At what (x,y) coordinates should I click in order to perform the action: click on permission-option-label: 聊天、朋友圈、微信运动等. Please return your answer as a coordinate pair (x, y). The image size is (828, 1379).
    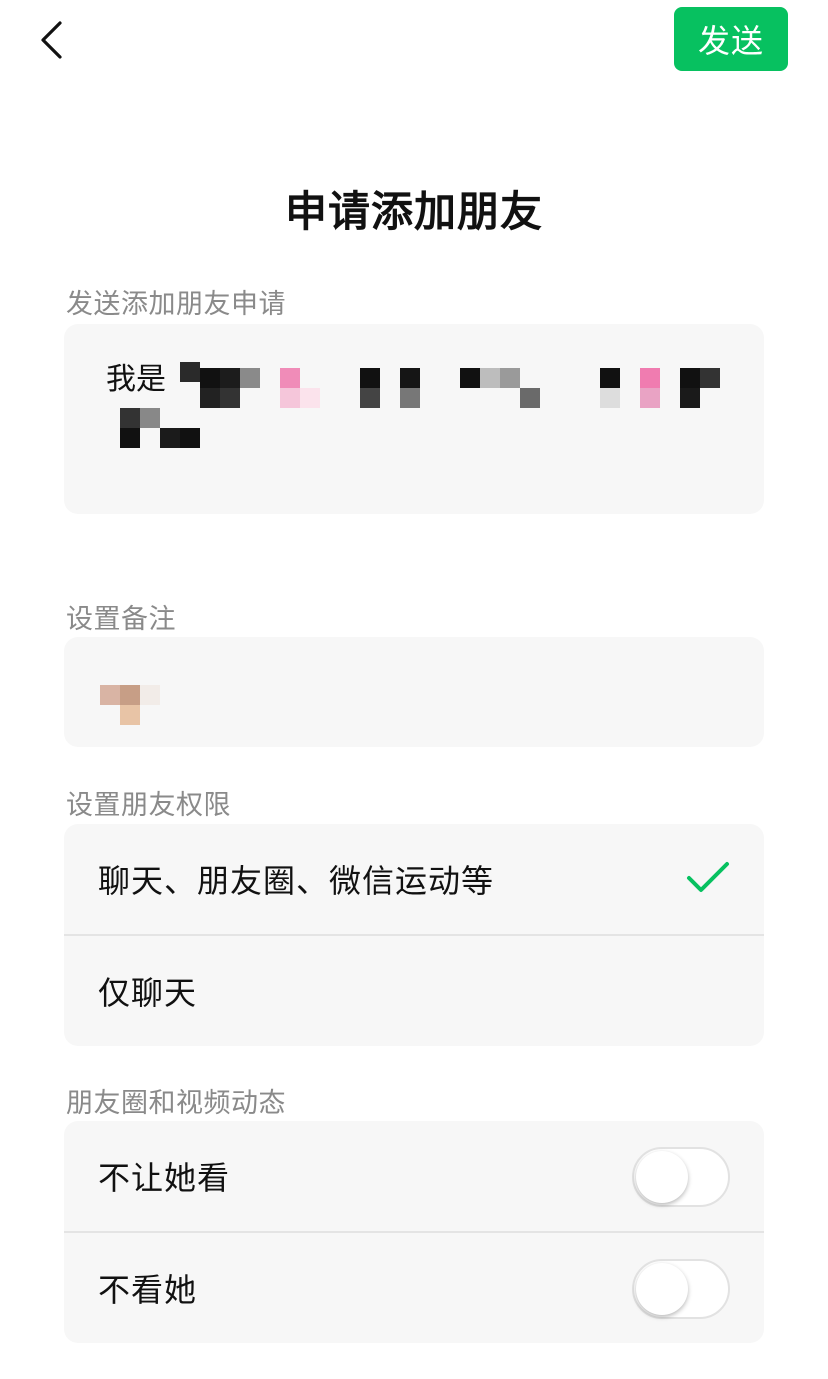
    Looking at the image, I should click on (296, 881).